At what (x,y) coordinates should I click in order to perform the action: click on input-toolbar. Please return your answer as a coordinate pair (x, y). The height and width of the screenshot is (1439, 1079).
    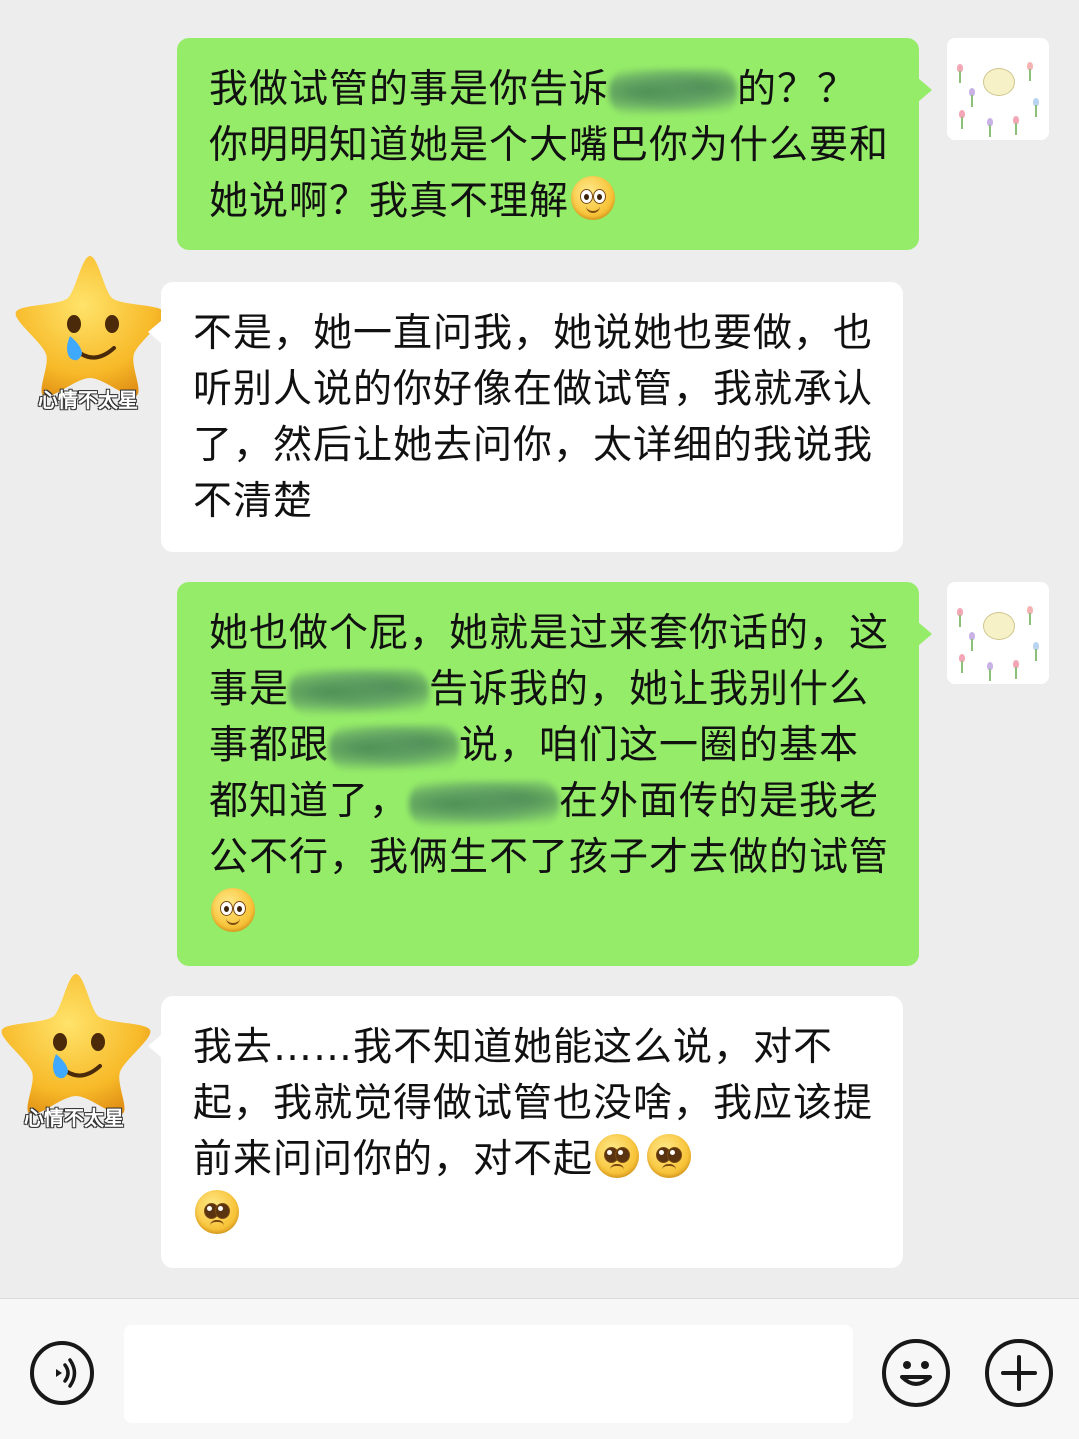
    Looking at the image, I should click on (539, 1368).